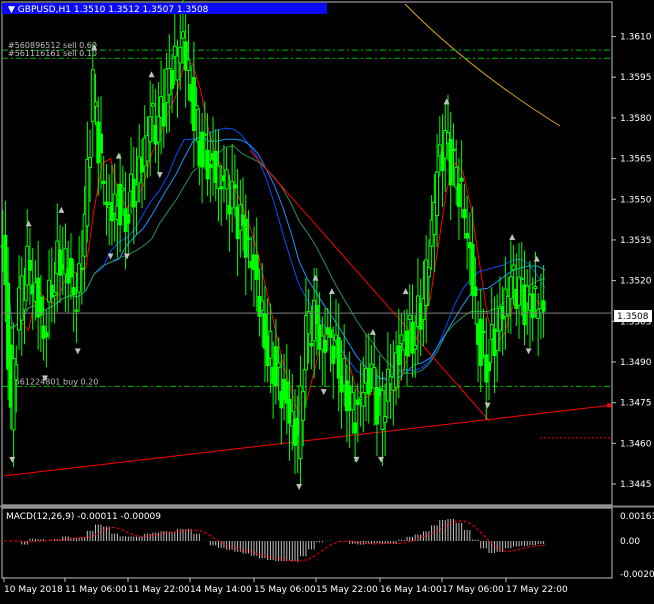 The image size is (654, 604). Describe the element at coordinates (633, 317) in the screenshot. I see `current-price-label: 1.3508` at that location.